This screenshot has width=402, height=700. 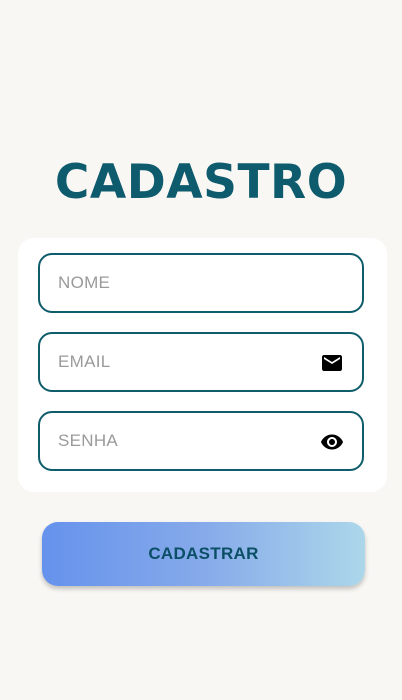 What do you see at coordinates (332, 363) in the screenshot?
I see `mail-icon` at bounding box center [332, 363].